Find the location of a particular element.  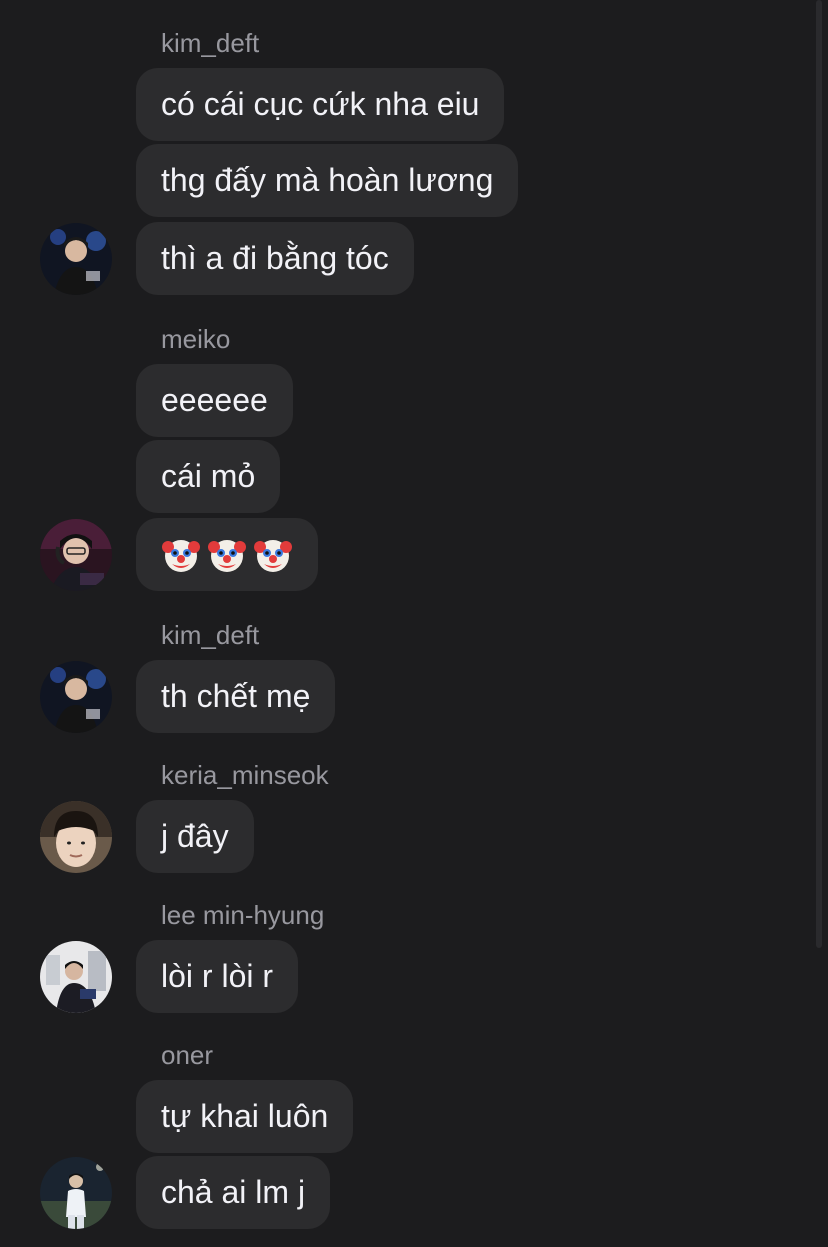

sender-name: lee min-hyung is located at coordinates (243, 915).